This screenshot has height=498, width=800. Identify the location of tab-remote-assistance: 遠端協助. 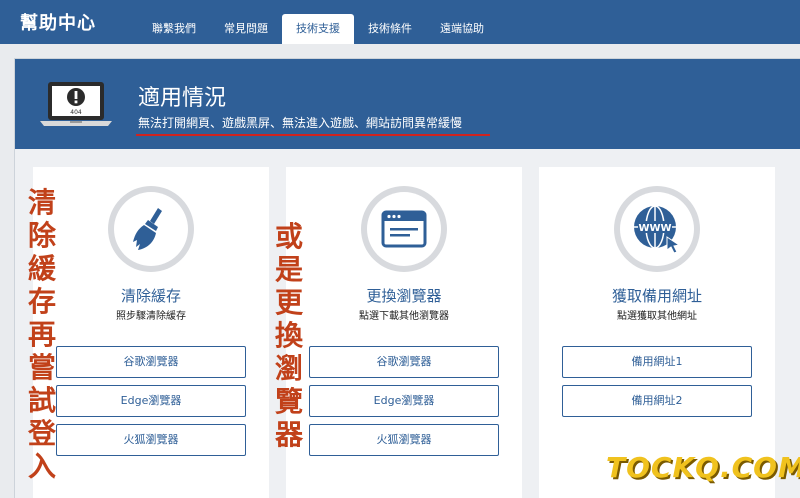
(462, 29).